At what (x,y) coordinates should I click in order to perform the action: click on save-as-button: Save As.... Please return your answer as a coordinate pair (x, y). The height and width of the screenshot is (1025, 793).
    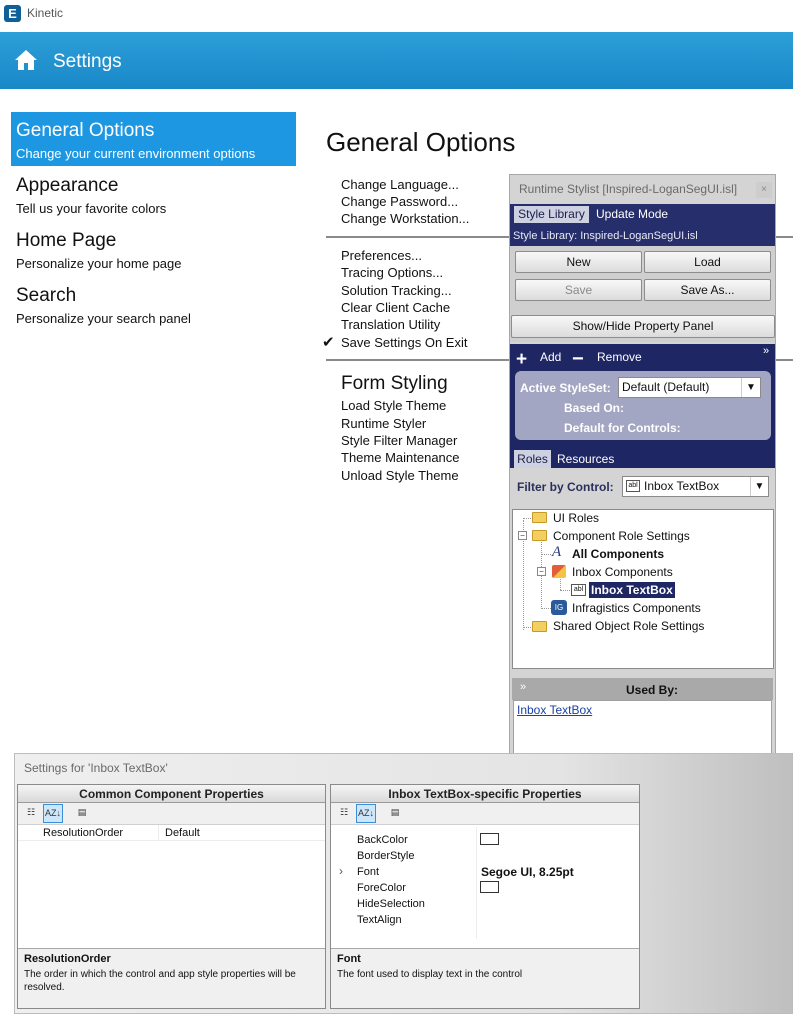
    Looking at the image, I should click on (707, 290).